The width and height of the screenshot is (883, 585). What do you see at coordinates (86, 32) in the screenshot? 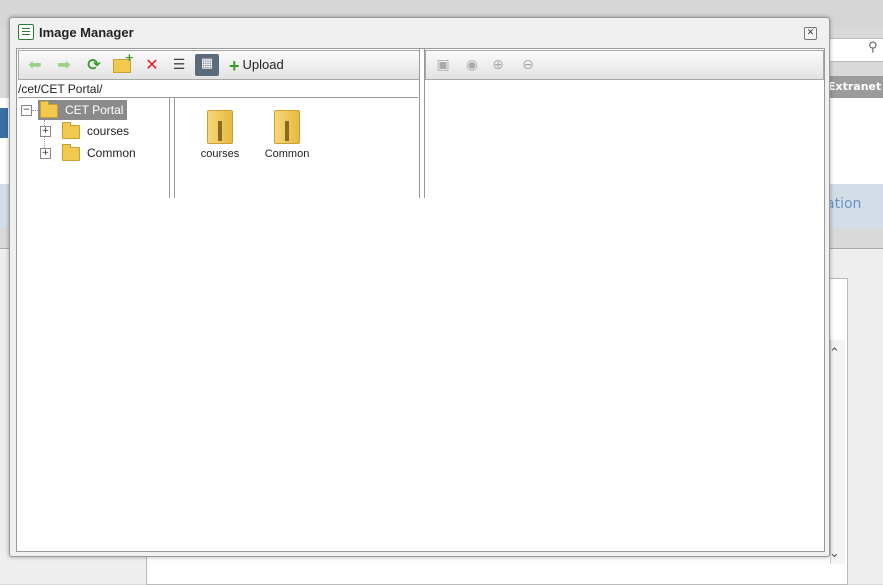
I see `dialog-title: Image Manager` at bounding box center [86, 32].